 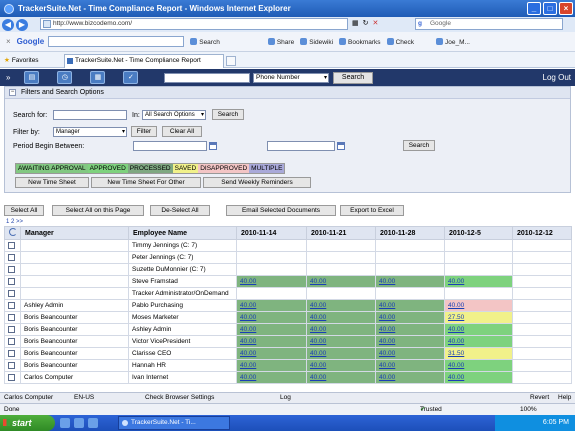 I want to click on deselect-all-button: De-Select All, so click(x=180, y=210).